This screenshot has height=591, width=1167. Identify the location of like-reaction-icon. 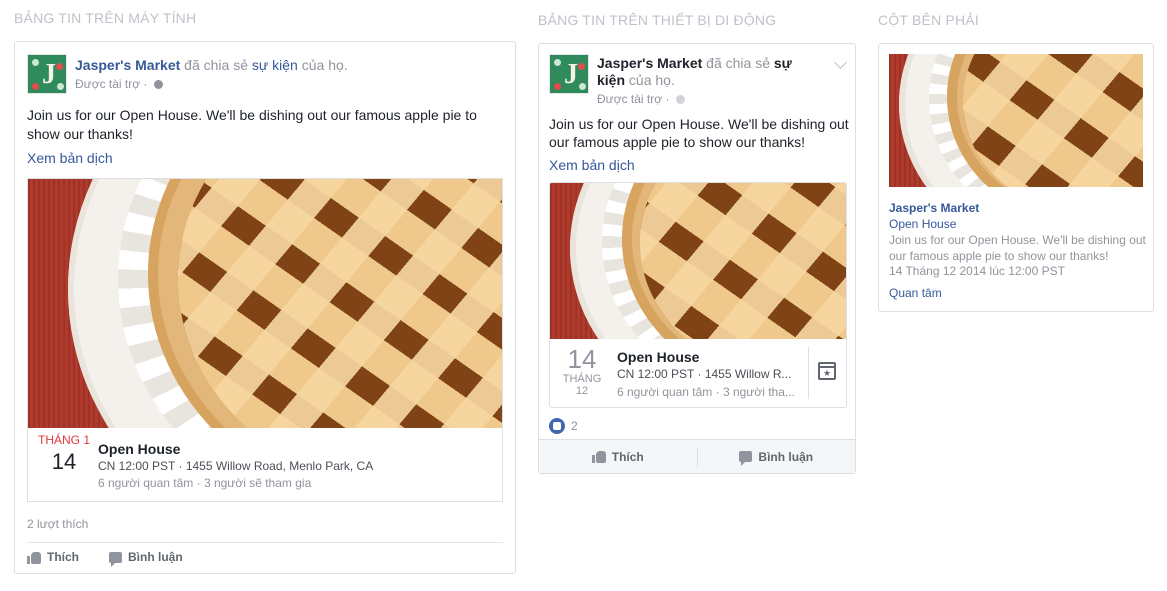
(557, 426).